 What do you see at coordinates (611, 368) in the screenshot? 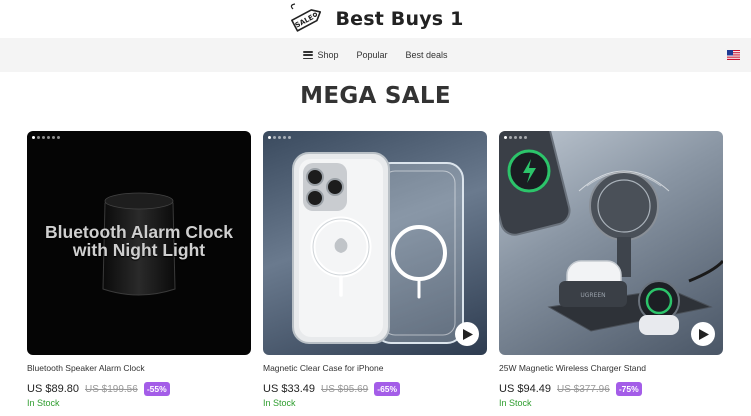
I see `product-title: 25W Magnetic Wireless Charger Stand` at bounding box center [611, 368].